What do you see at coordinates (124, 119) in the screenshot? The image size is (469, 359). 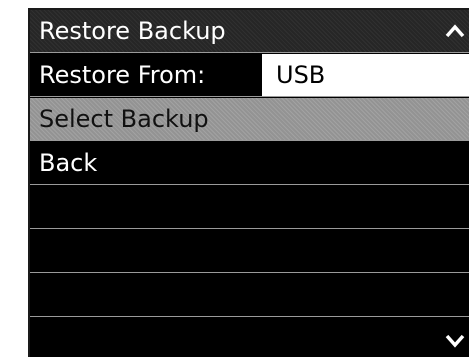 I see `select-backup-label: Select Backup` at bounding box center [124, 119].